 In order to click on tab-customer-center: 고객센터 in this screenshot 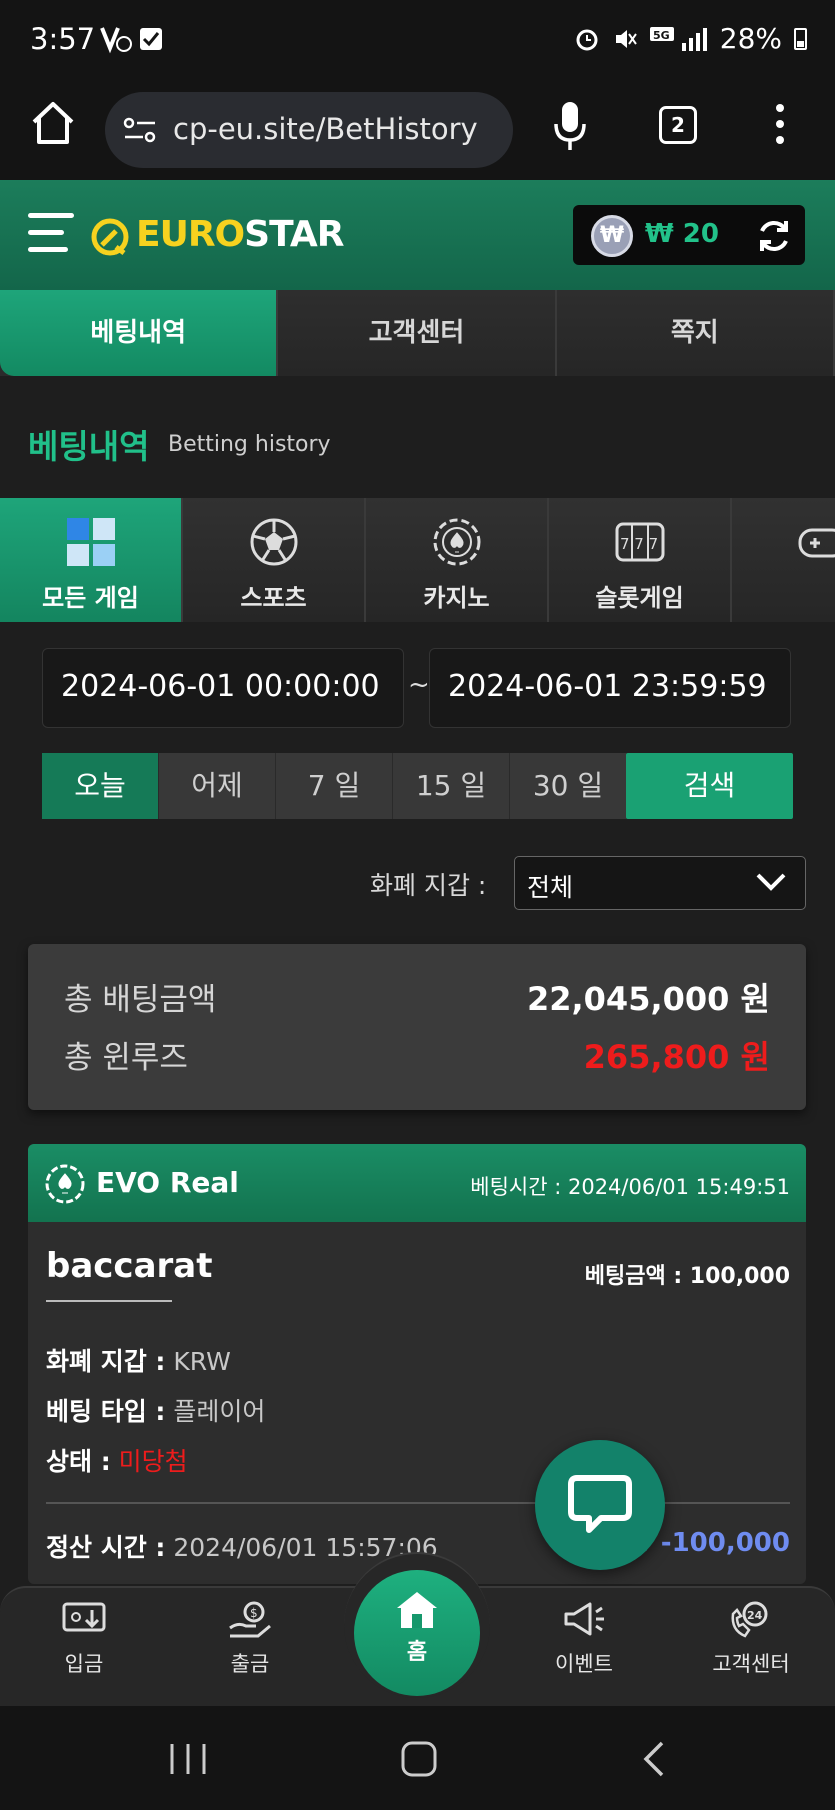, I will do `click(417, 333)`.